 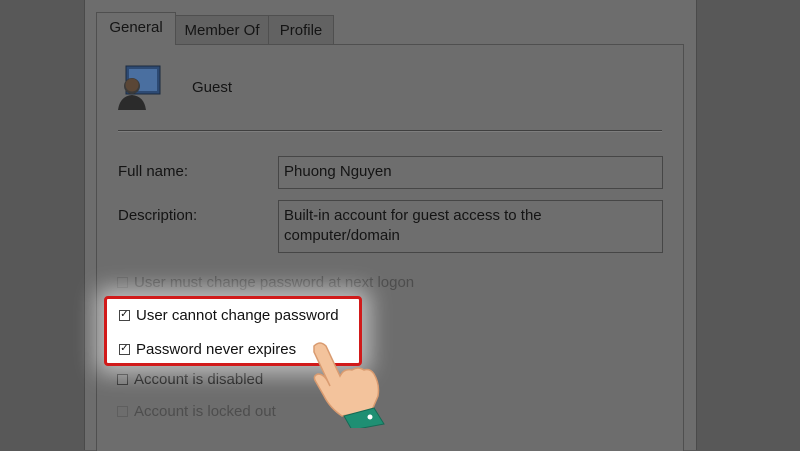 I want to click on checkbox-account-disabled: Account is disabled, so click(x=190, y=379).